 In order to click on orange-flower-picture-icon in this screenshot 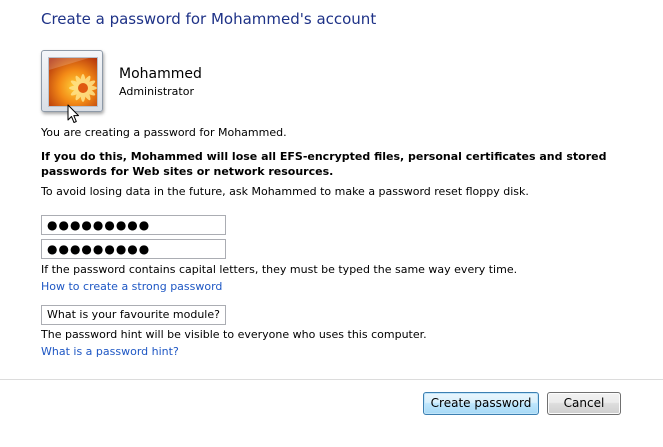, I will do `click(73, 82)`.